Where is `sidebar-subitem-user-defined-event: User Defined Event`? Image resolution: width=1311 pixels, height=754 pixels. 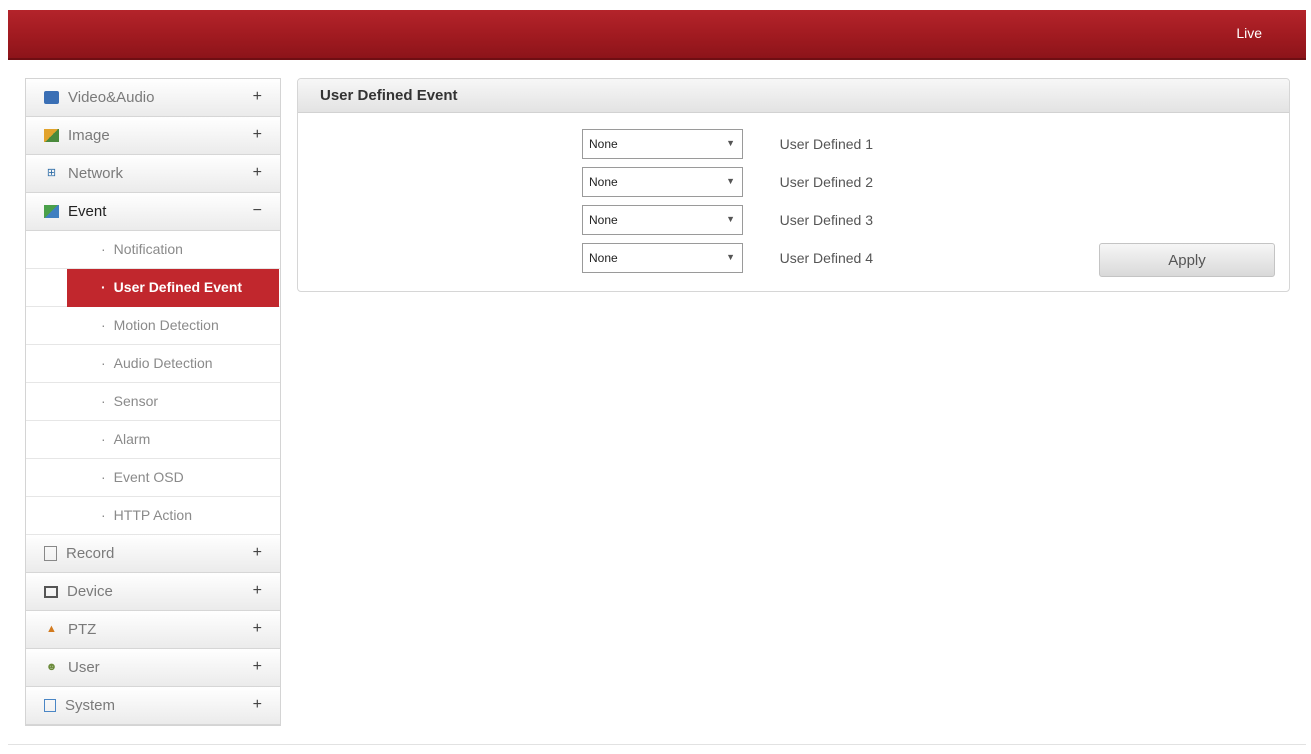
sidebar-subitem-user-defined-event: User Defined Event is located at coordinates (153, 288).